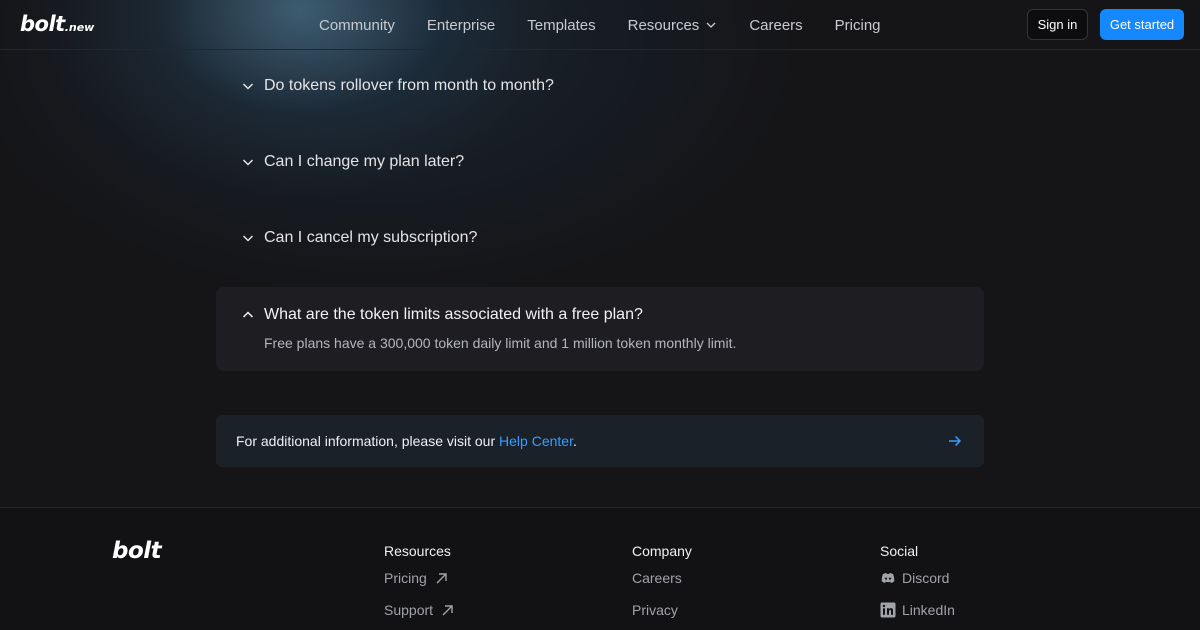 The width and height of the screenshot is (1200, 630). What do you see at coordinates (914, 578) in the screenshot?
I see `footer-link-discord: Discord` at bounding box center [914, 578].